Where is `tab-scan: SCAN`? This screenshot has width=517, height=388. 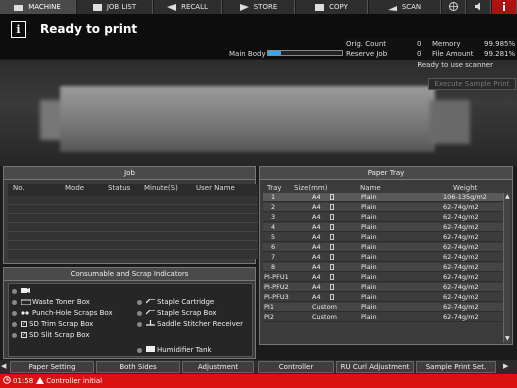 tab-scan: SCAN is located at coordinates (405, 7).